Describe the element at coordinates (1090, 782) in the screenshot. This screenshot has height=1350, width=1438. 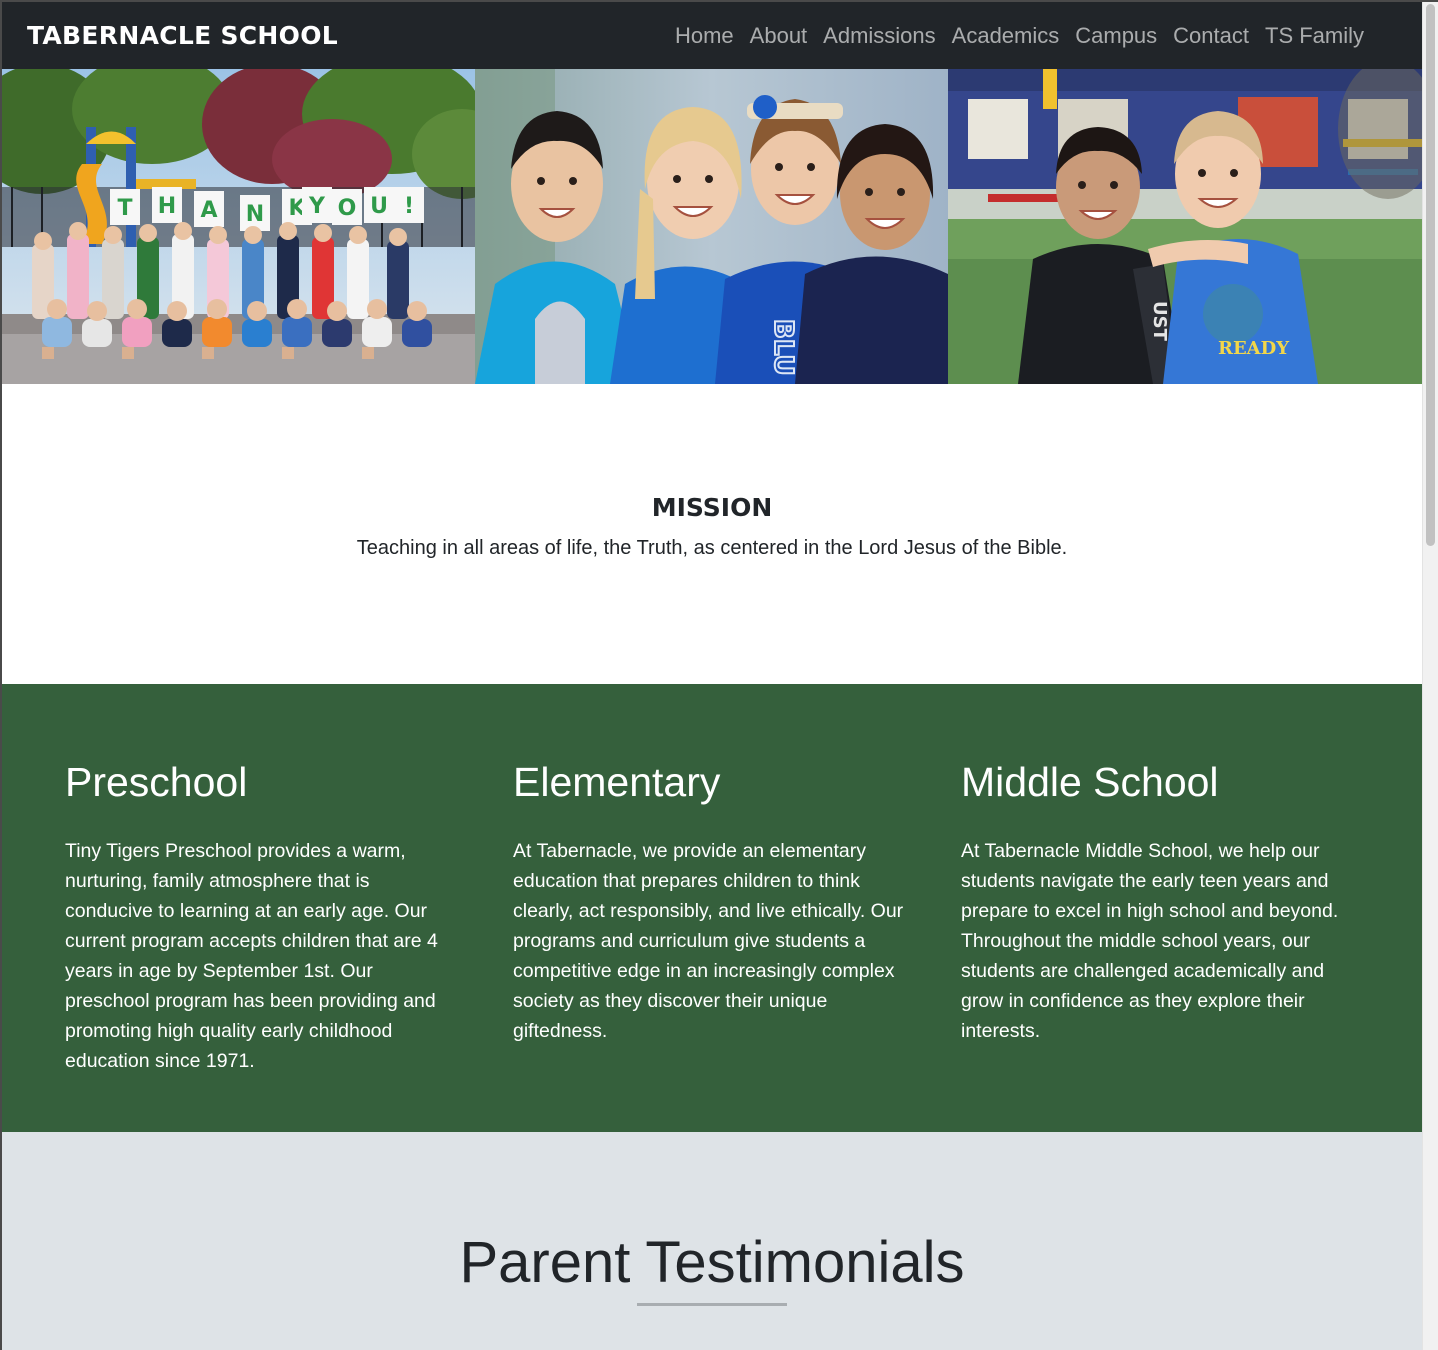
I see `program-title-middle-school: Middle School` at that location.